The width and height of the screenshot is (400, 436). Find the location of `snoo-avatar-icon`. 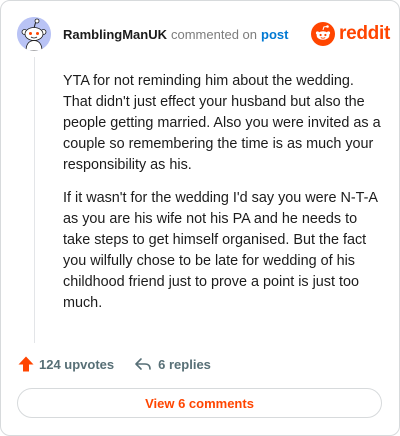

snoo-avatar-icon is located at coordinates (34, 34).